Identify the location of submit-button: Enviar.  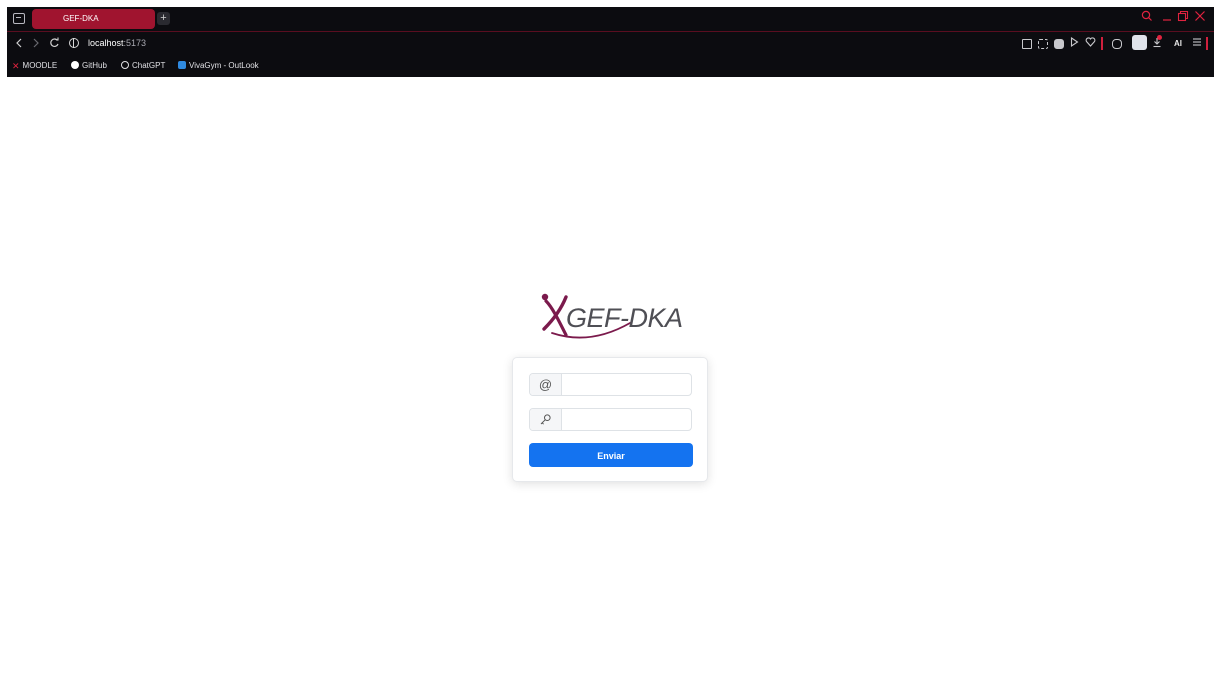
(611, 455).